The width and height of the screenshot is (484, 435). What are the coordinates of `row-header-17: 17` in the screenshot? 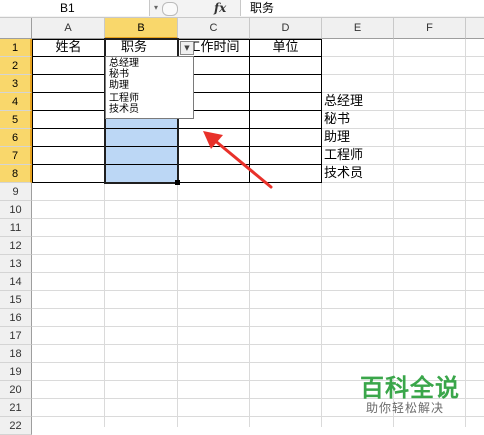 It's located at (16, 336).